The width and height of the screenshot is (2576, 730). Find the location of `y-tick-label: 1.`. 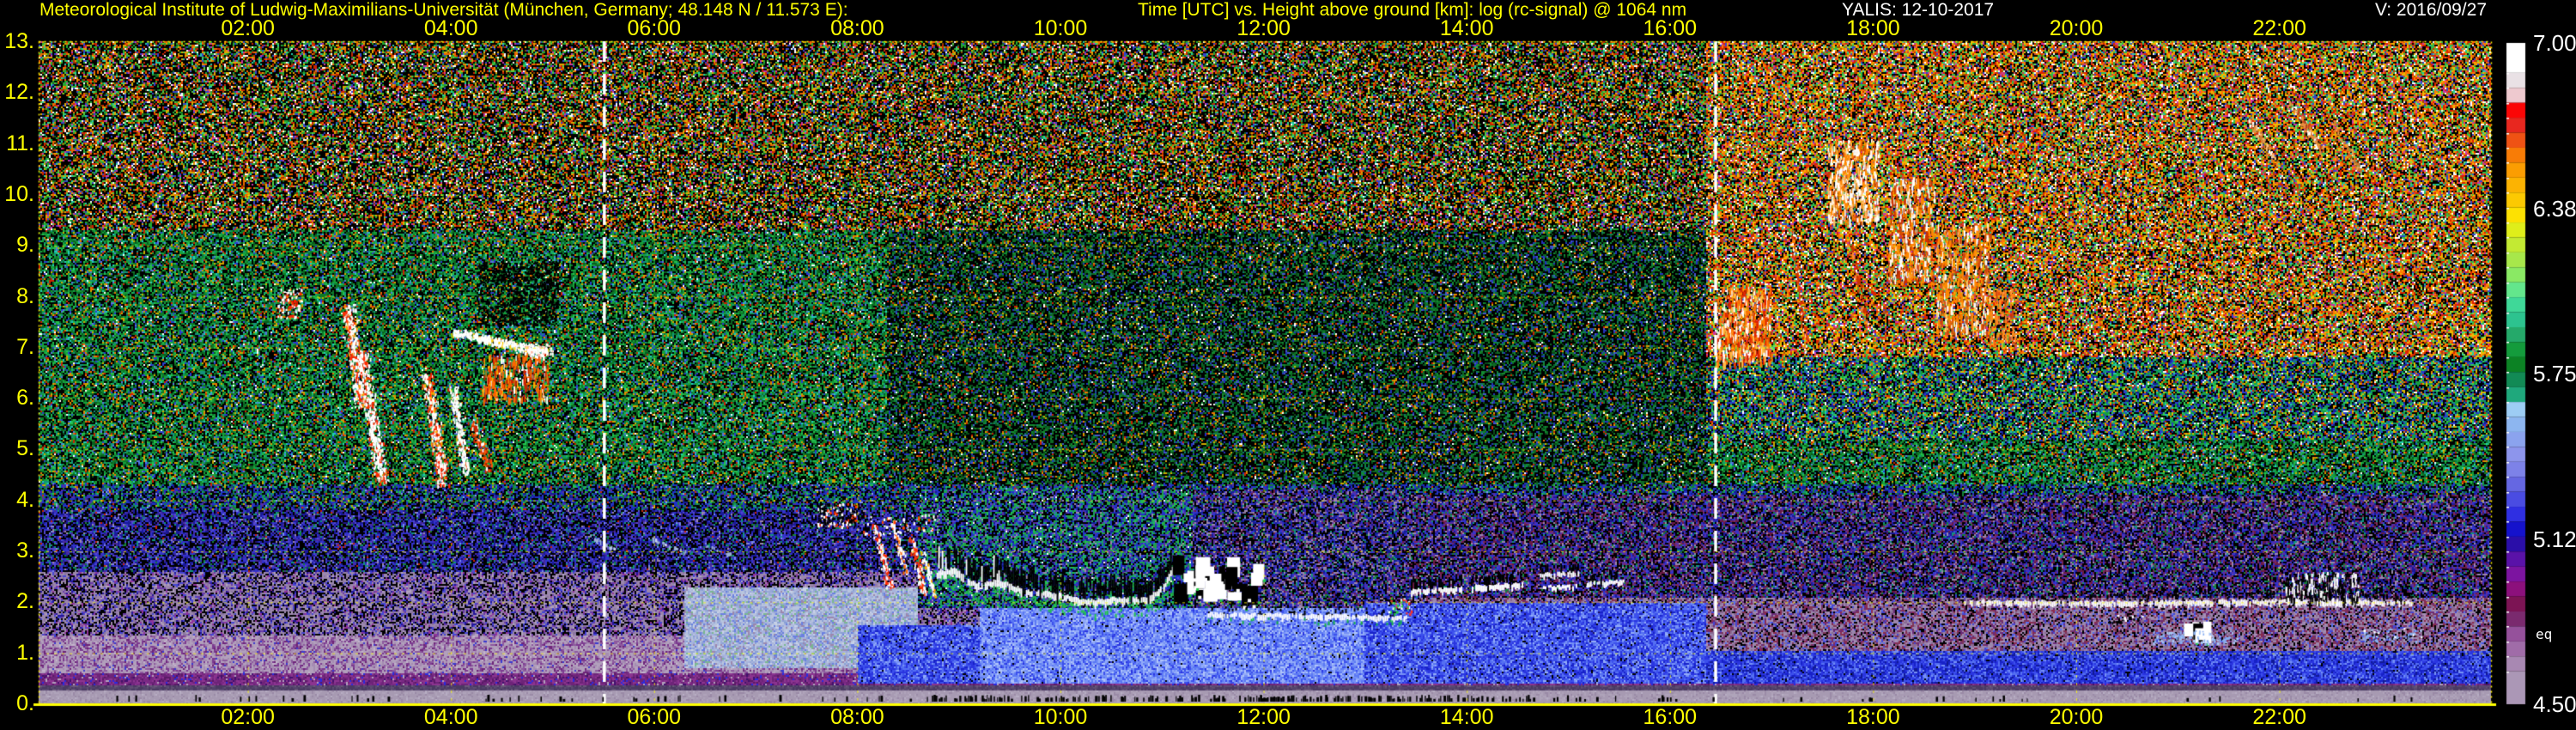

y-tick-label: 1. is located at coordinates (25, 652).